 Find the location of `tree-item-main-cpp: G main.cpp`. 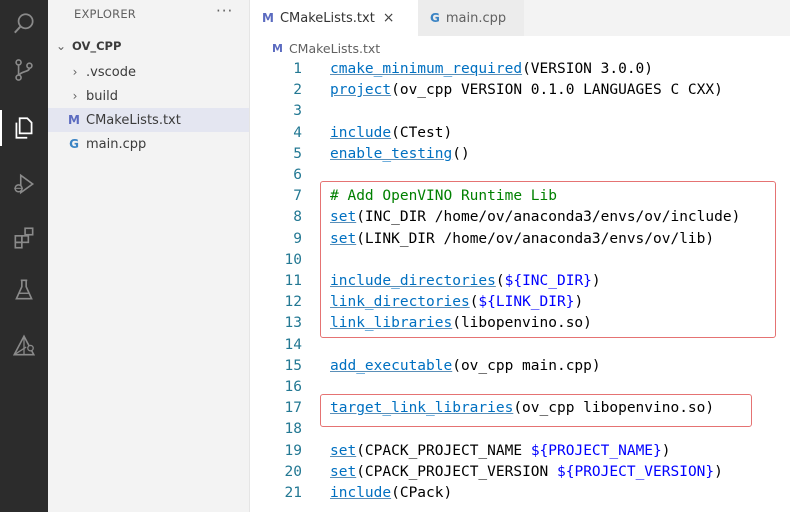

tree-item-main-cpp: G main.cpp is located at coordinates (148, 144).